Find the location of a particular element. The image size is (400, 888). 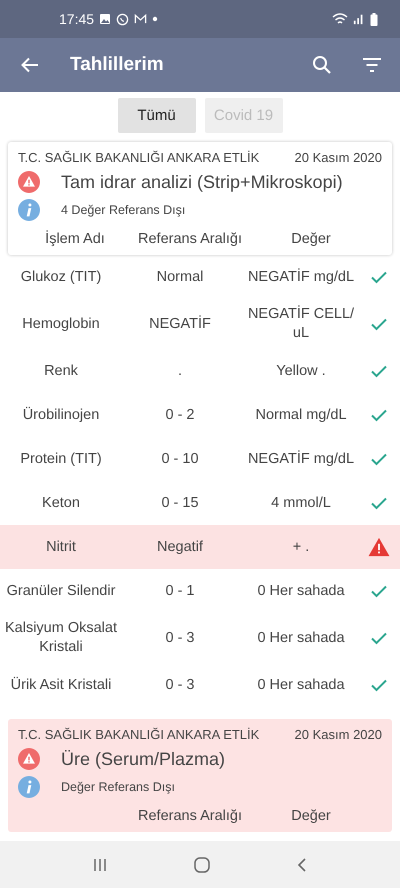

image-icon is located at coordinates (105, 19).